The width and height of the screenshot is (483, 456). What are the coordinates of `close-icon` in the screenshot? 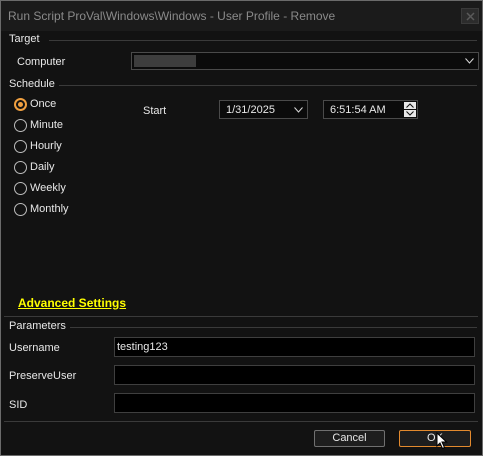 It's located at (470, 16).